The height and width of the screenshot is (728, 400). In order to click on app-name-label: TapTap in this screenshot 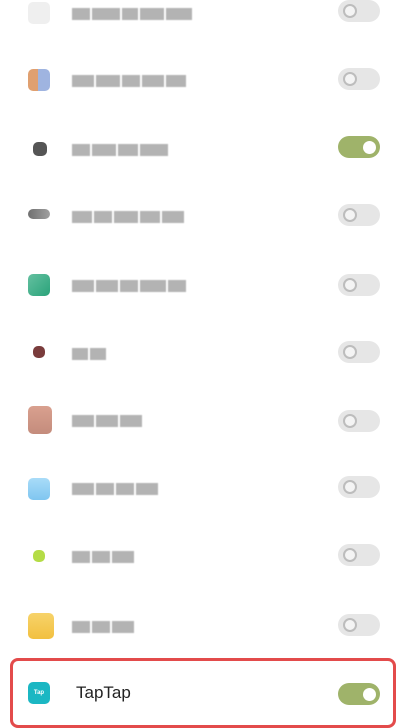, I will do `click(103, 692)`.